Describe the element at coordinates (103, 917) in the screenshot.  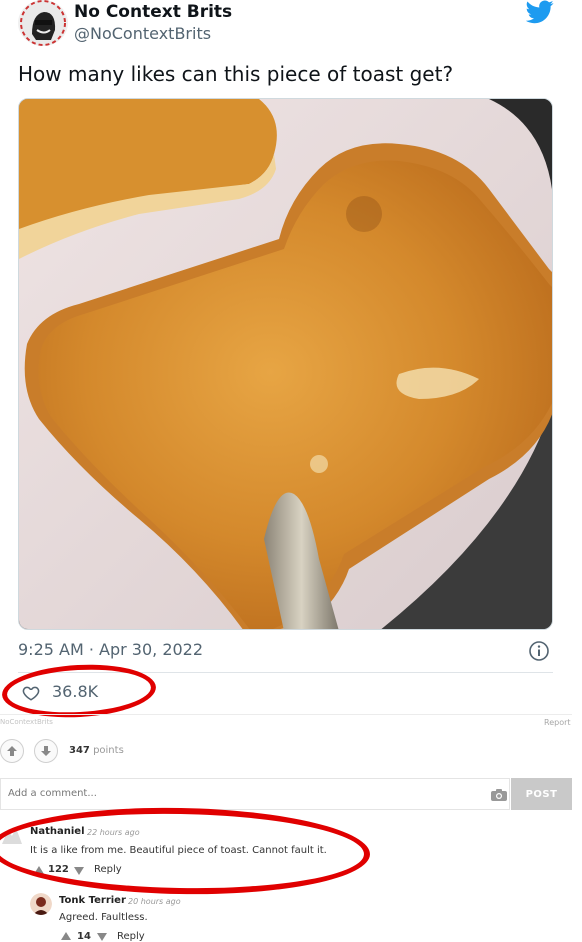
I see `comment-text: Agreed. Faultless.` at that location.